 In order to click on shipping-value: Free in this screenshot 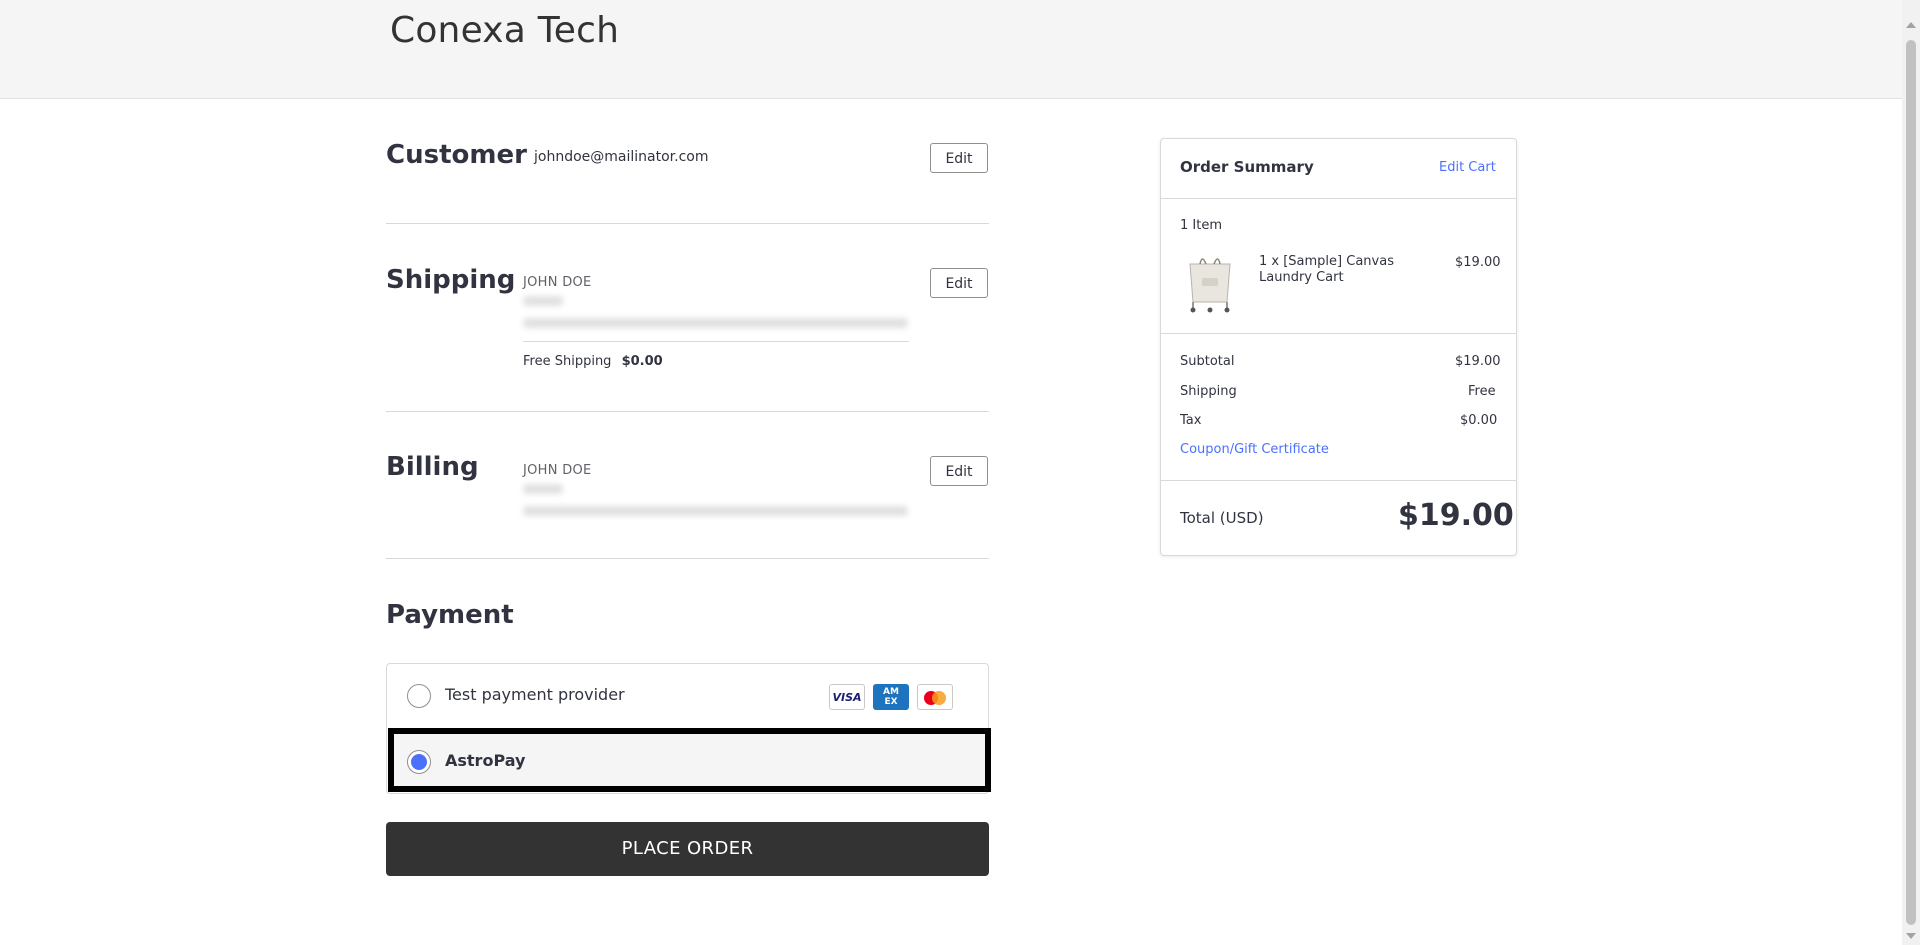, I will do `click(1482, 391)`.